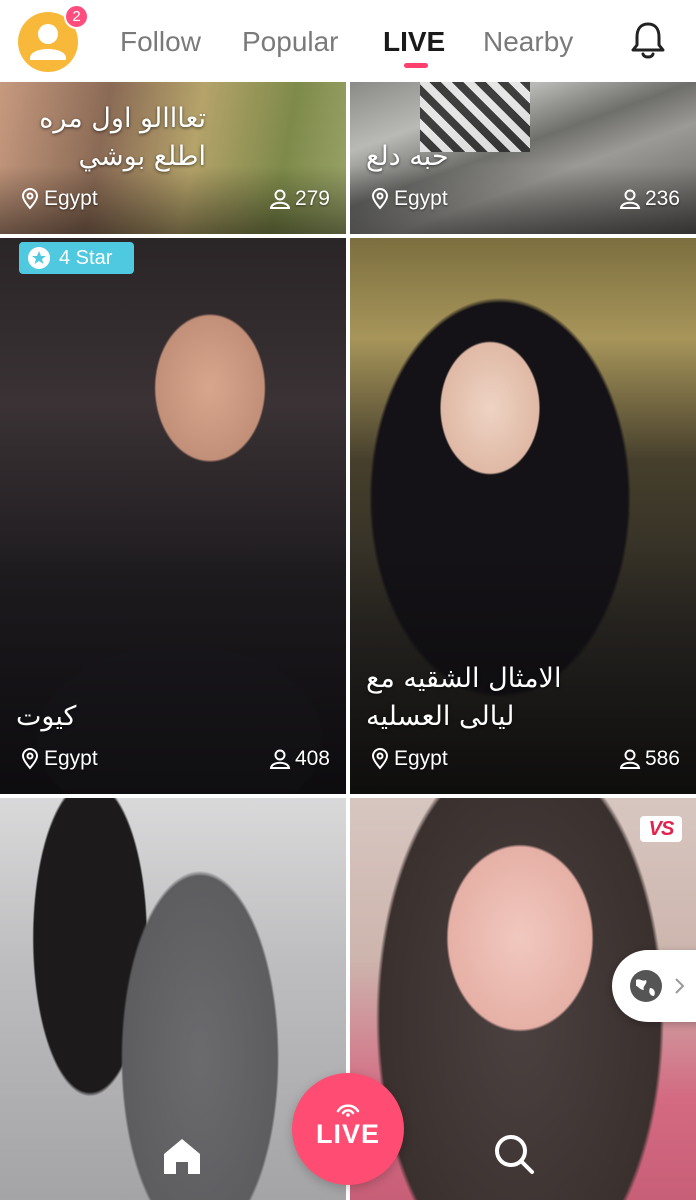 Image resolution: width=696 pixels, height=1200 pixels. Describe the element at coordinates (662, 758) in the screenshot. I see `viewers-label: 586` at that location.